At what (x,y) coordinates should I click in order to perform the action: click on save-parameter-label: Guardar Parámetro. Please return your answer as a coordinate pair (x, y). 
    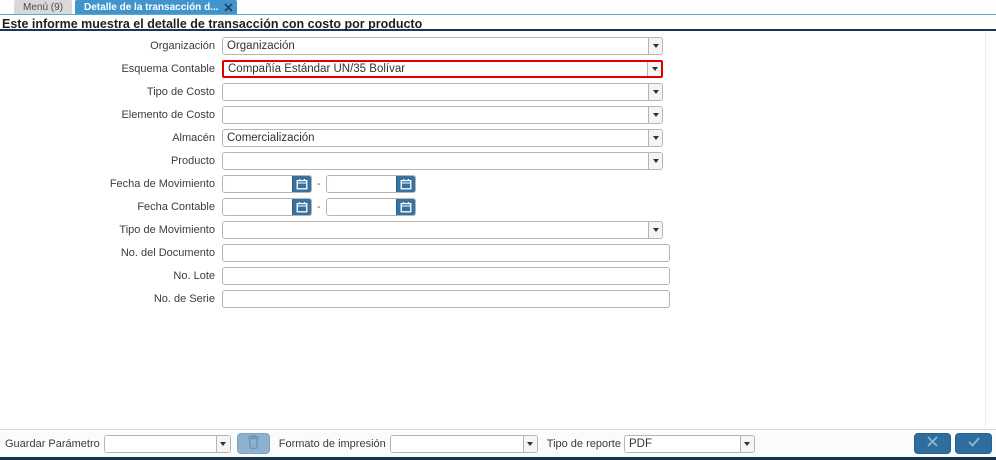
    Looking at the image, I should click on (52, 443).